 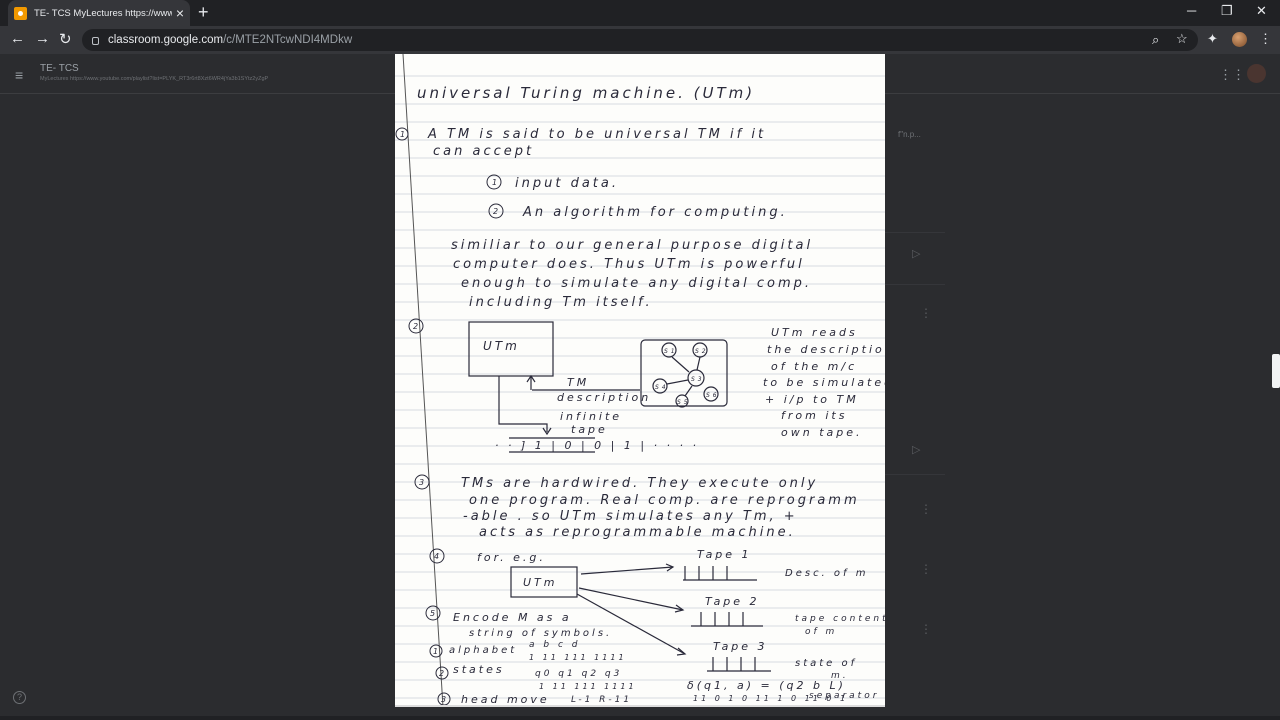 What do you see at coordinates (512, 617) in the screenshot?
I see `note-p5-line1: Encode M as a` at bounding box center [512, 617].